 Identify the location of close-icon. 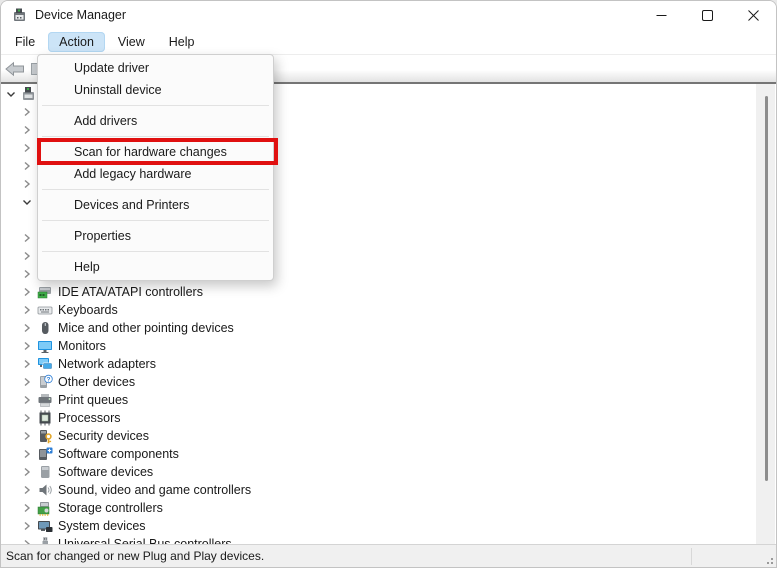
(753, 15).